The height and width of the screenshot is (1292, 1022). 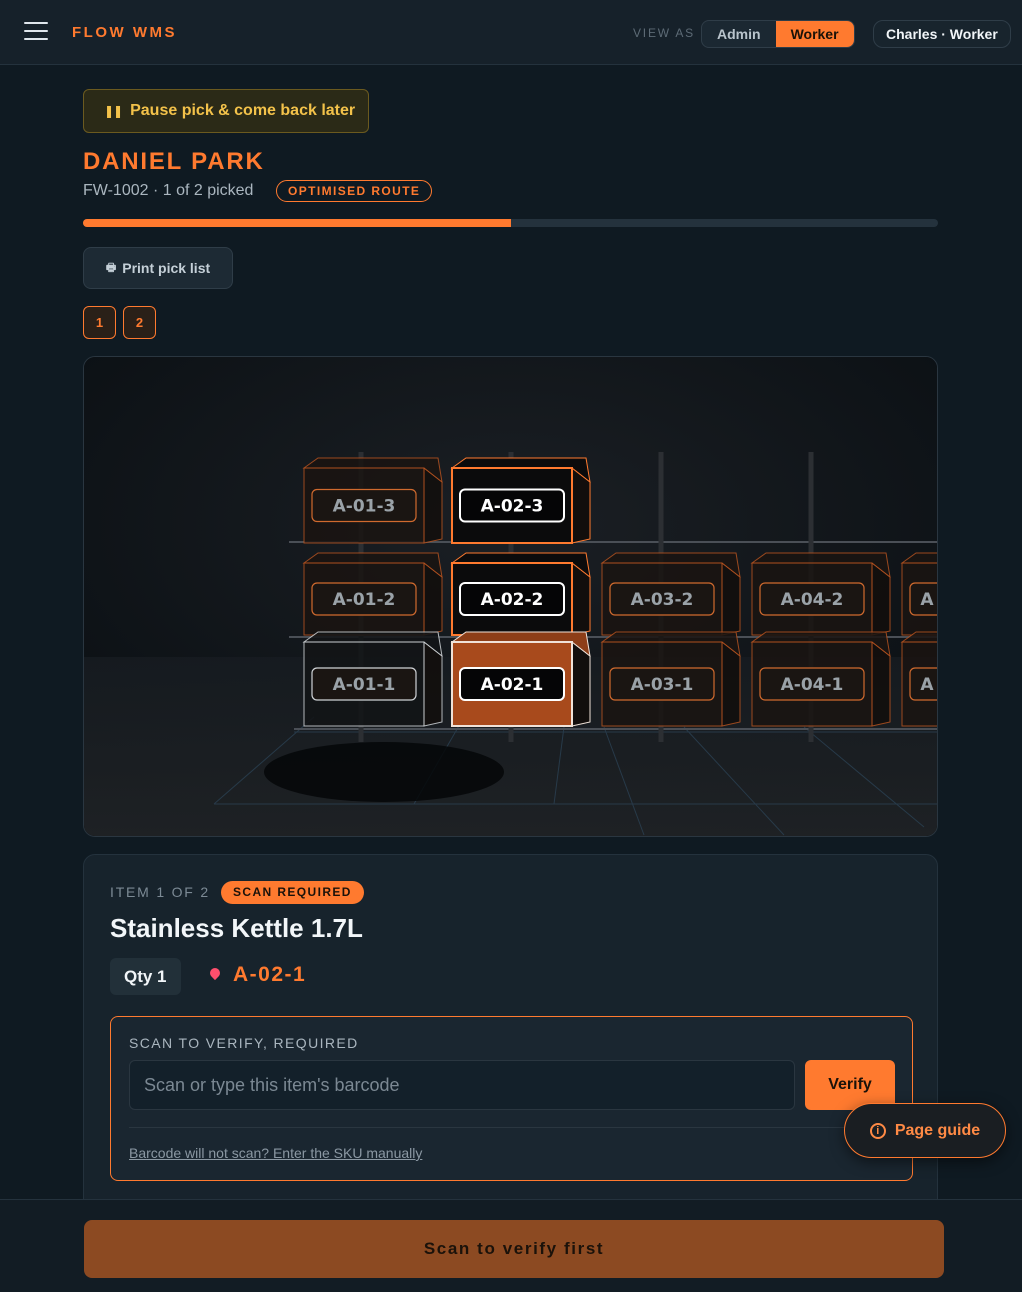 I want to click on print-pick-list-label: Print pick list, so click(x=166, y=268).